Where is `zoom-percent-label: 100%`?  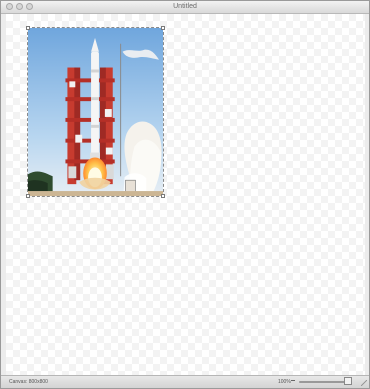
zoom-percent-label: 100% is located at coordinates (284, 382).